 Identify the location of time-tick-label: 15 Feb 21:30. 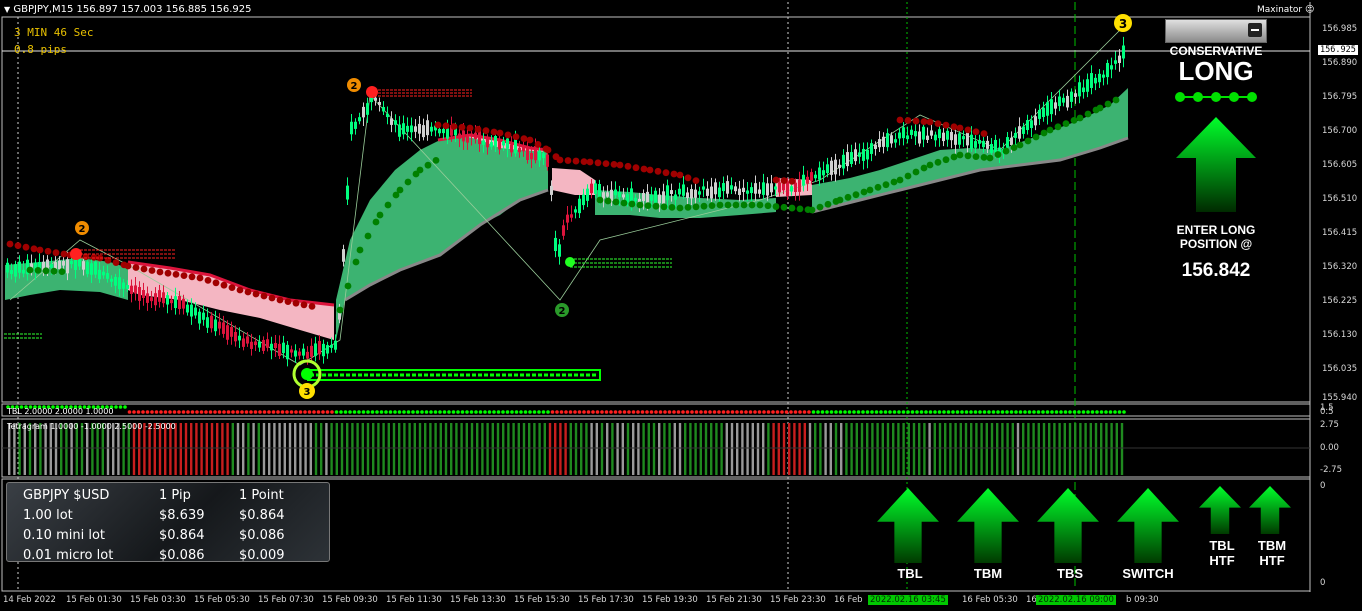
(734, 600).